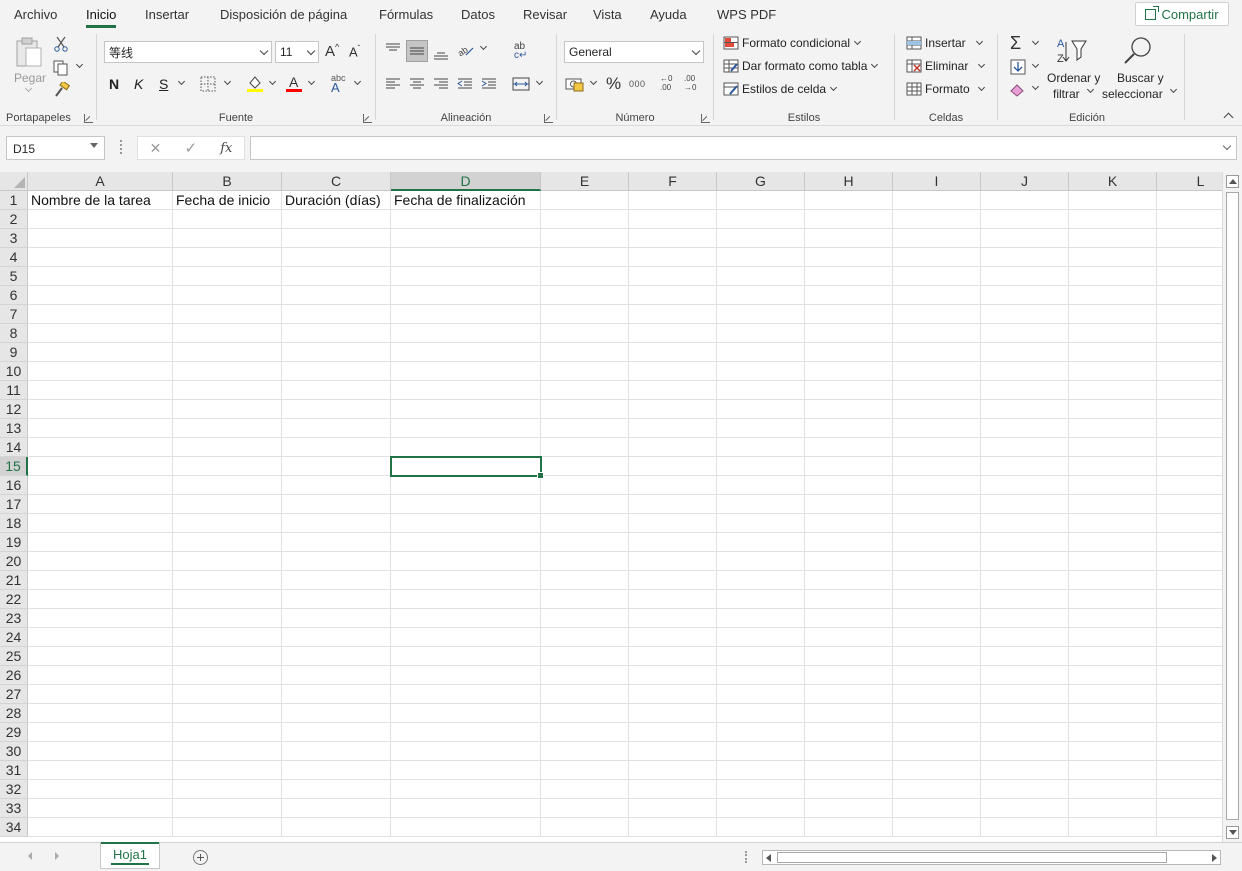  What do you see at coordinates (849, 599) in the screenshot?
I see `cell-h22` at bounding box center [849, 599].